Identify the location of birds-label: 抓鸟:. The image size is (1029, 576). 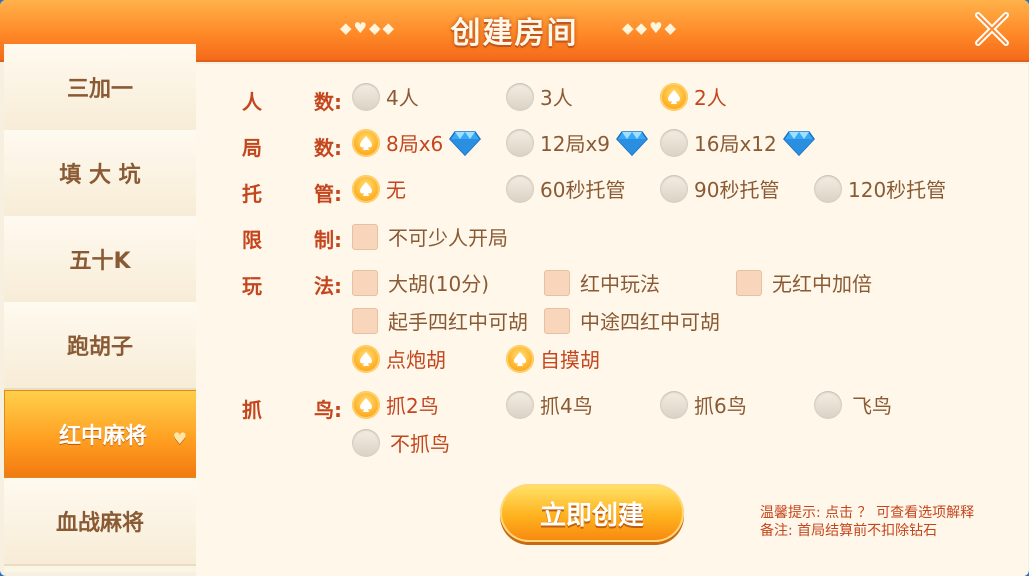
(292, 410).